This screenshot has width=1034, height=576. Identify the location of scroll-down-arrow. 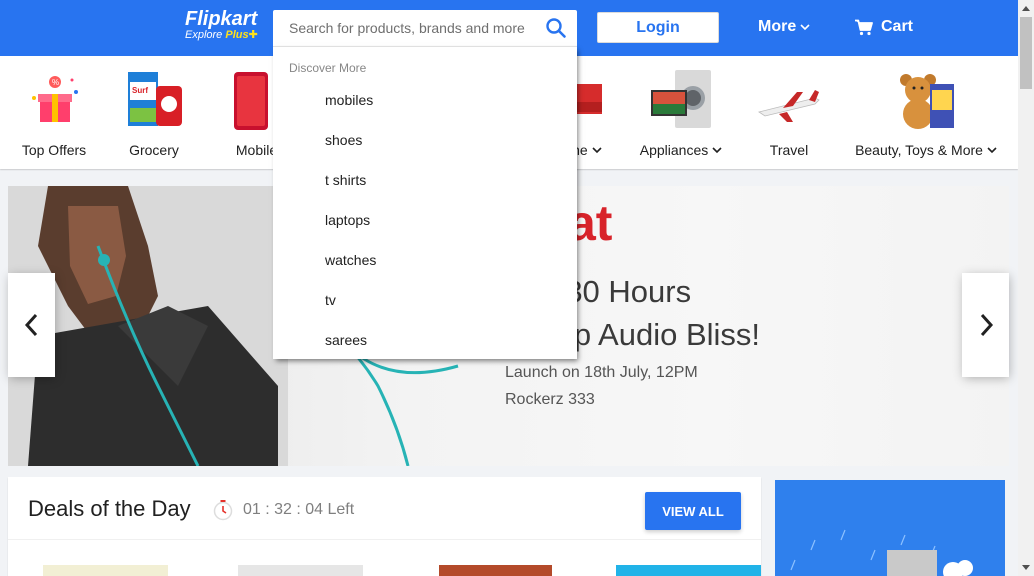
(1026, 568).